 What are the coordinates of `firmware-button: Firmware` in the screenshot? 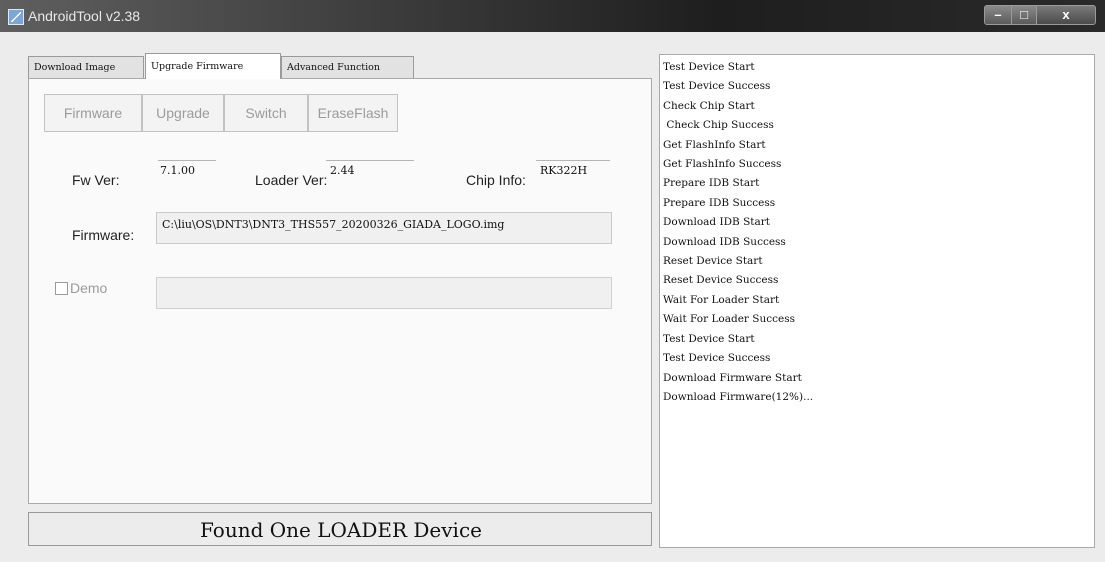 It's located at (93, 113).